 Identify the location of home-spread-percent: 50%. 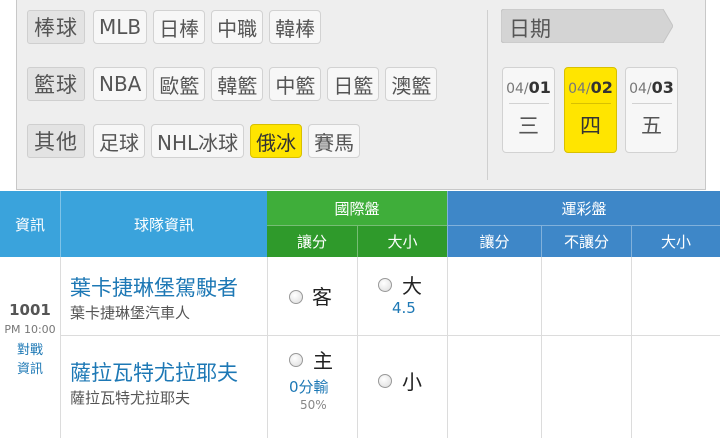
(313, 405).